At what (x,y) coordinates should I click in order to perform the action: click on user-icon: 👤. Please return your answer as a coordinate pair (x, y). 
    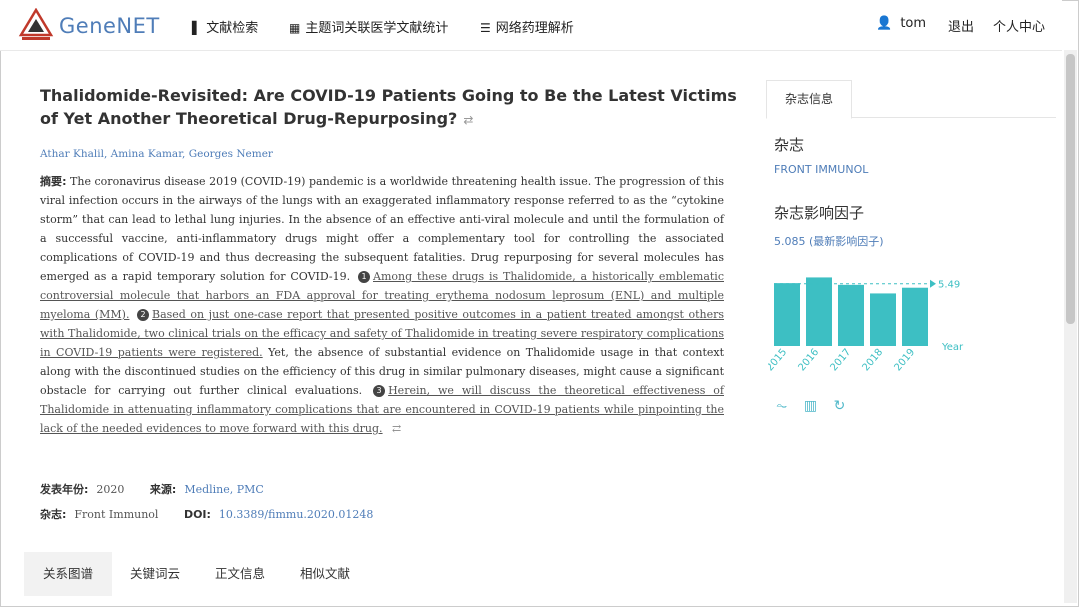
    Looking at the image, I should click on (884, 23).